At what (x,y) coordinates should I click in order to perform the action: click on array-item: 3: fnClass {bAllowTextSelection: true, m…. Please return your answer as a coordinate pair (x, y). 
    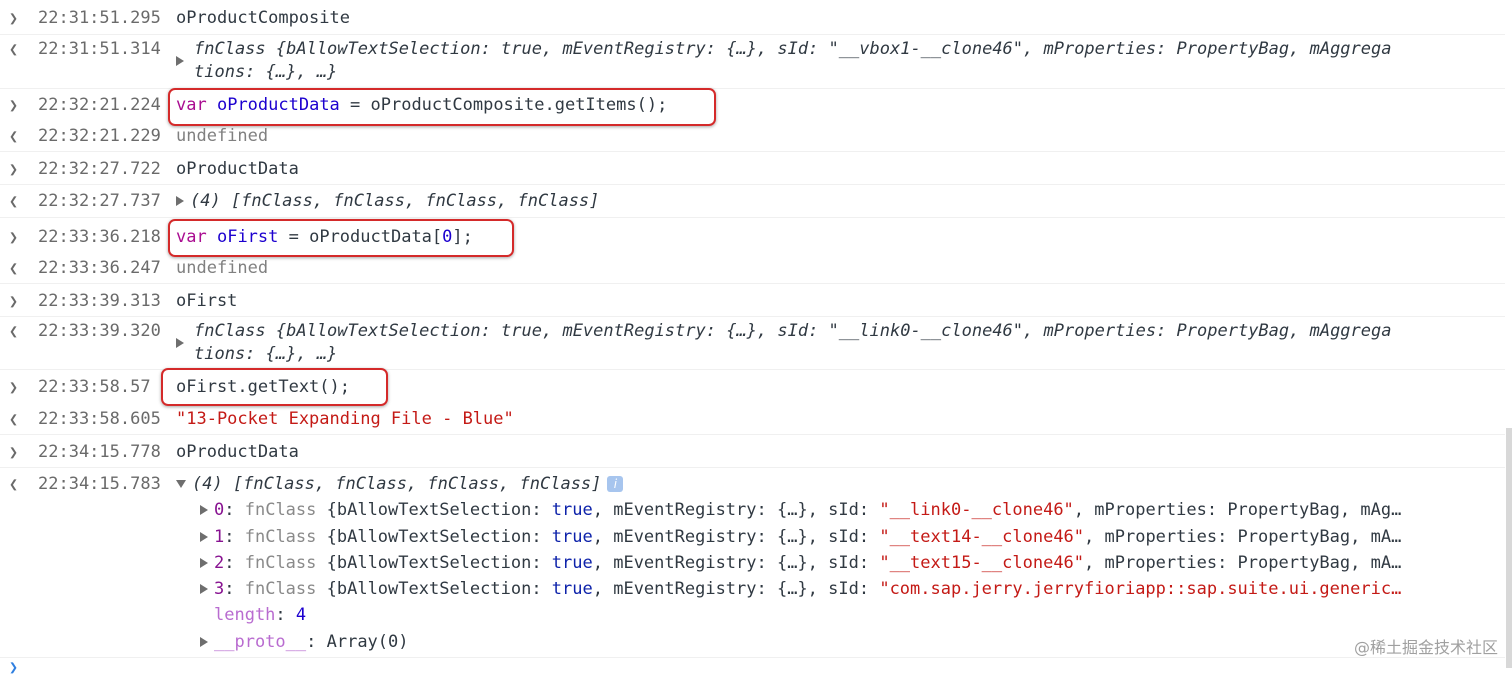
    Looking at the image, I should click on (800, 589).